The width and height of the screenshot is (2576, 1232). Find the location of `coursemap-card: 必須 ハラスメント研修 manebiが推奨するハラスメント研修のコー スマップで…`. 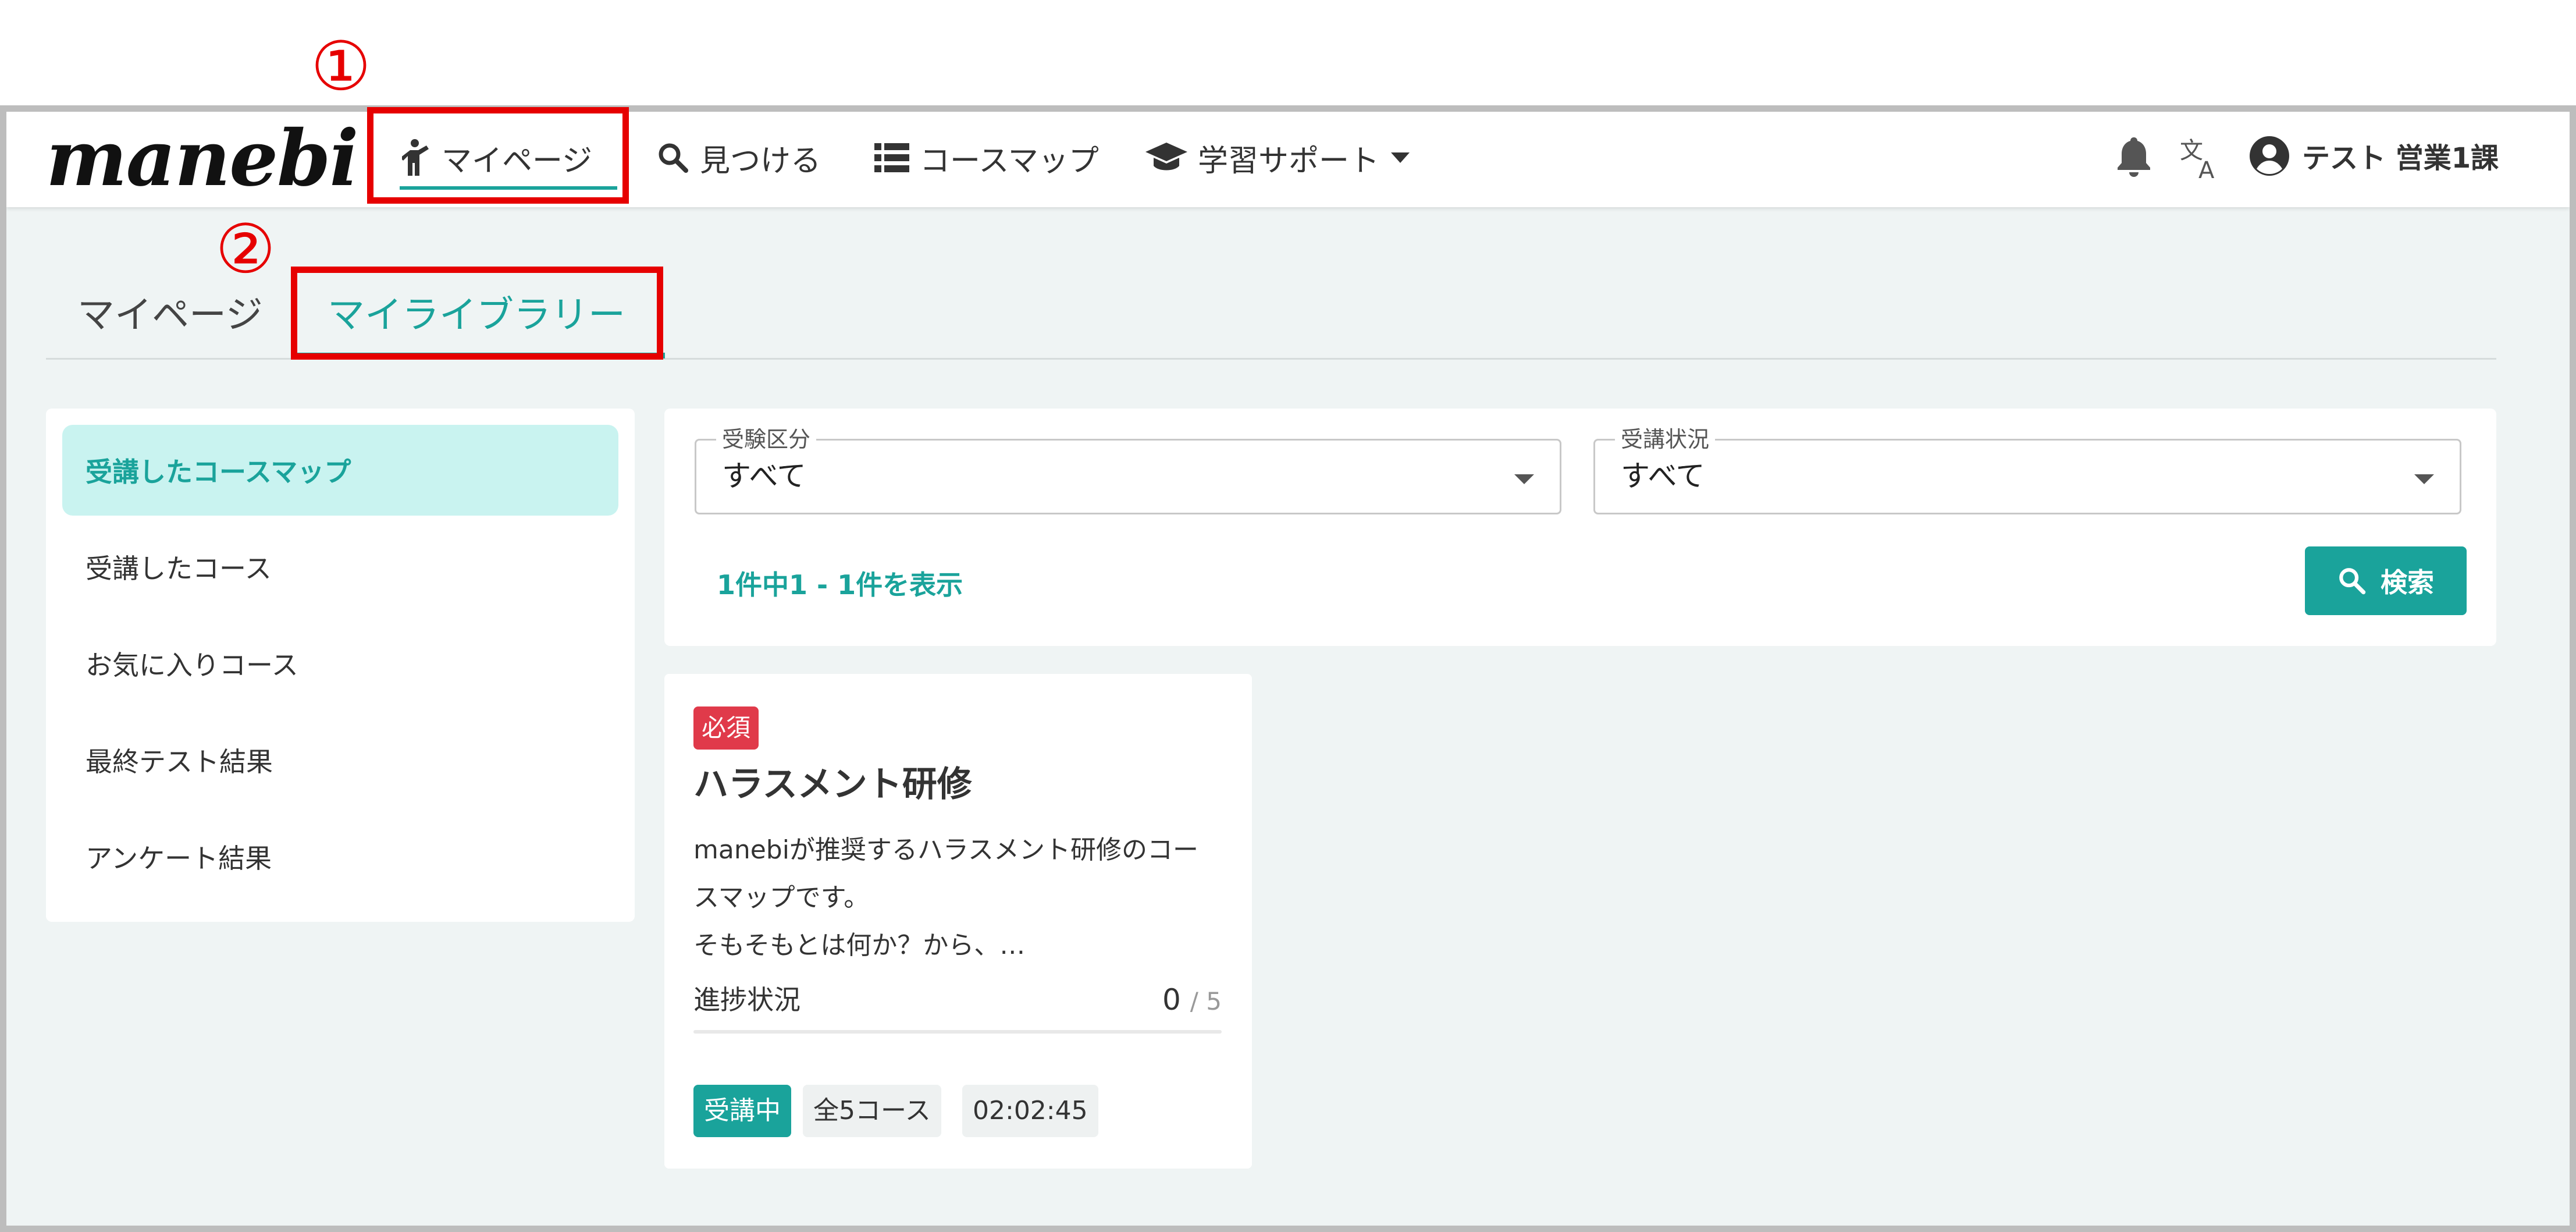

coursemap-card: 必須 ハラスメント研修 manebiが推奨するハラスメント研修のコー スマップで… is located at coordinates (958, 921).